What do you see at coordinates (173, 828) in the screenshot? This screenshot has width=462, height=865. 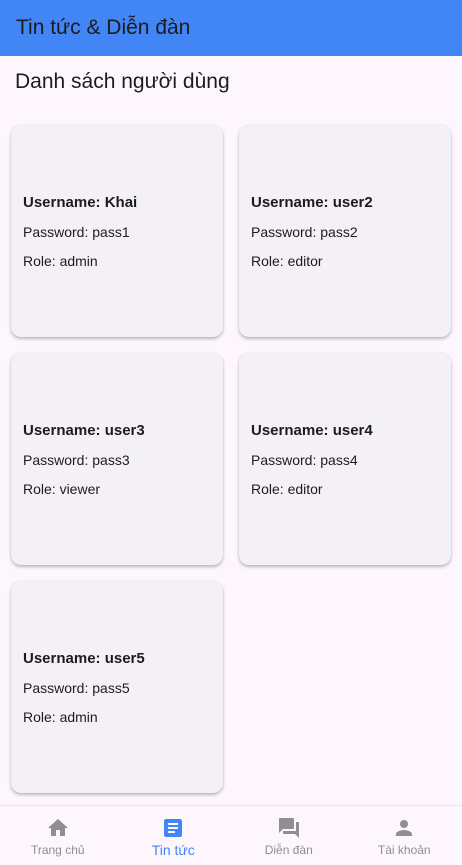 I see `article-icon` at bounding box center [173, 828].